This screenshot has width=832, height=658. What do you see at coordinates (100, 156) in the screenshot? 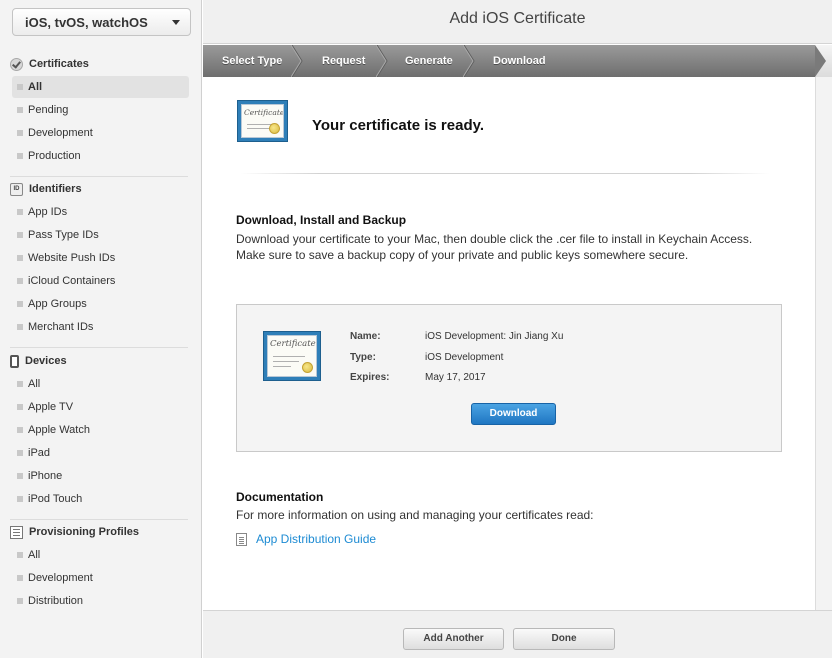
I see `sidebar-item-certificates-production: Production` at bounding box center [100, 156].